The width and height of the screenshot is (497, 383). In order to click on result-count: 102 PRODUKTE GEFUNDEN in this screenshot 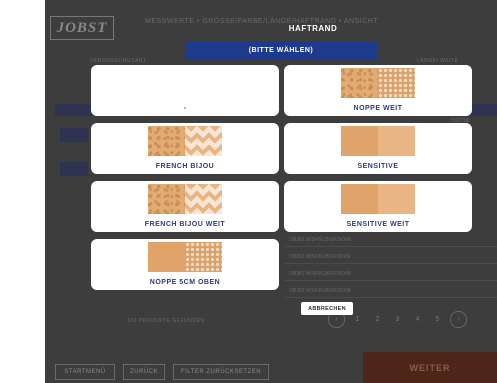, I will do `click(166, 321)`.